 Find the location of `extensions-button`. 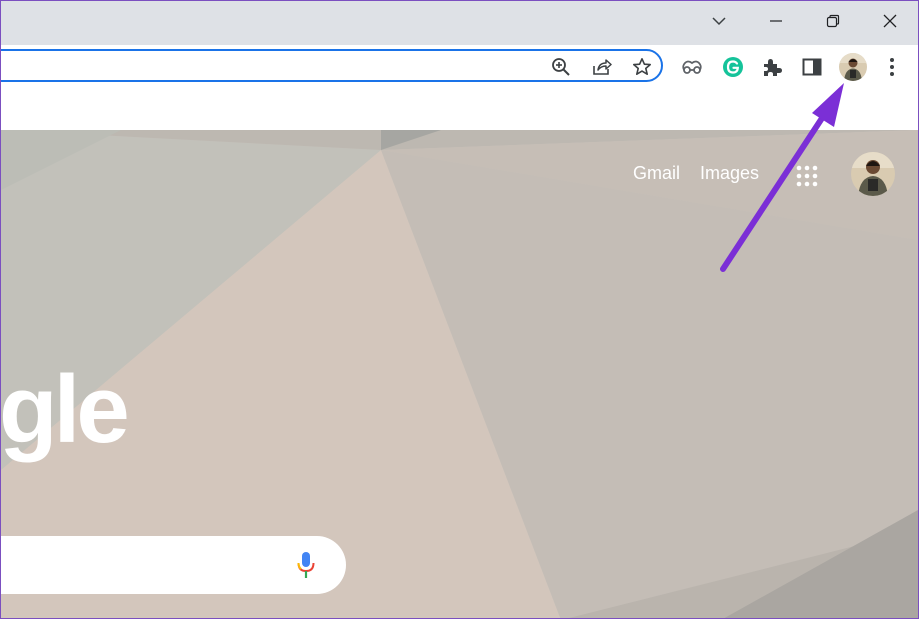

extensions-button is located at coordinates (772, 67).